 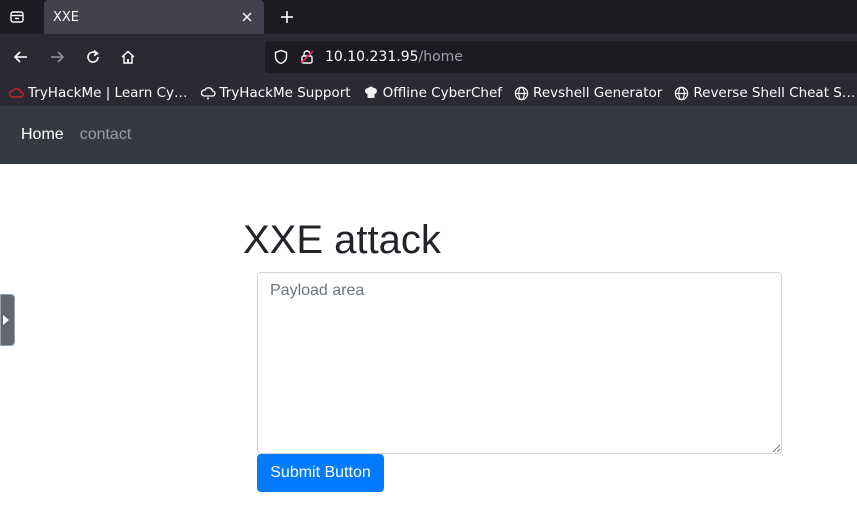 What do you see at coordinates (428, 17) in the screenshot?
I see `tab-strip: XXE` at bounding box center [428, 17].